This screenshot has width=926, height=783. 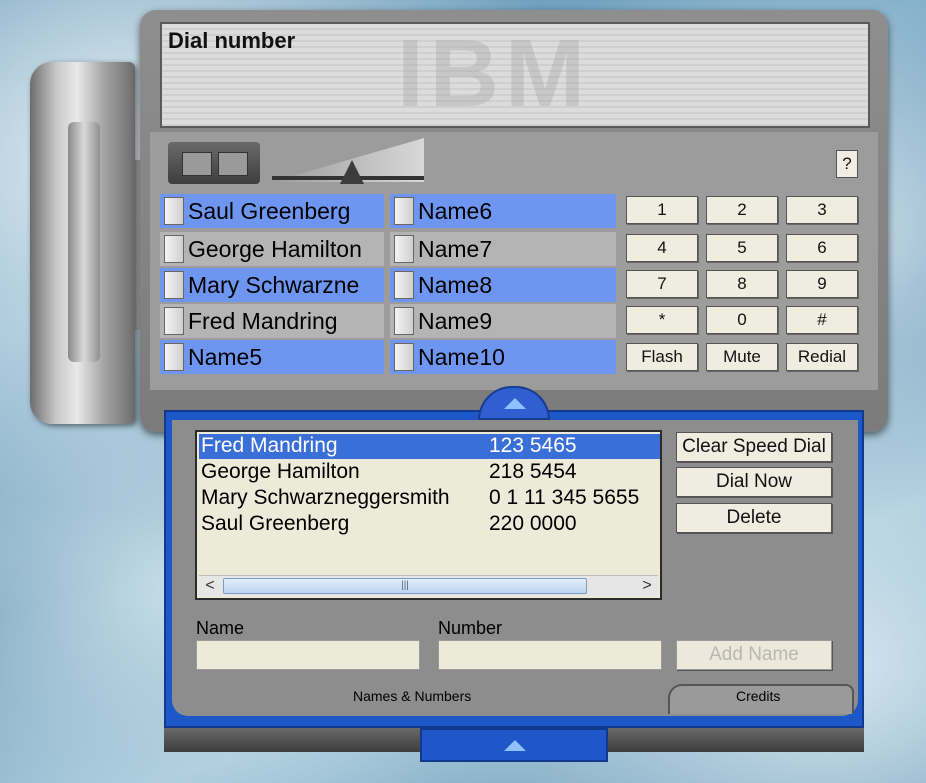 What do you see at coordinates (662, 248) in the screenshot?
I see `key-4: 4` at bounding box center [662, 248].